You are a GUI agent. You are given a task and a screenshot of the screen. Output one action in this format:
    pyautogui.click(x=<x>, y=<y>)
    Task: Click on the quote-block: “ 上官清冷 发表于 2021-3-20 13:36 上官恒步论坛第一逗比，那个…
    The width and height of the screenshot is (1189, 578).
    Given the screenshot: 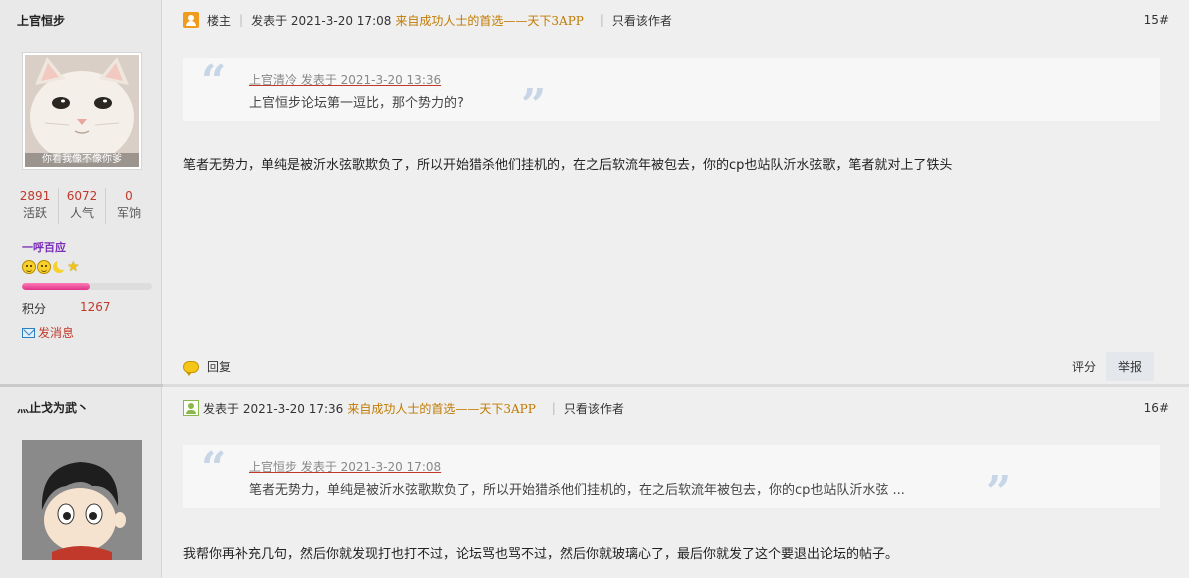 What is the action you would take?
    pyautogui.click(x=671, y=92)
    